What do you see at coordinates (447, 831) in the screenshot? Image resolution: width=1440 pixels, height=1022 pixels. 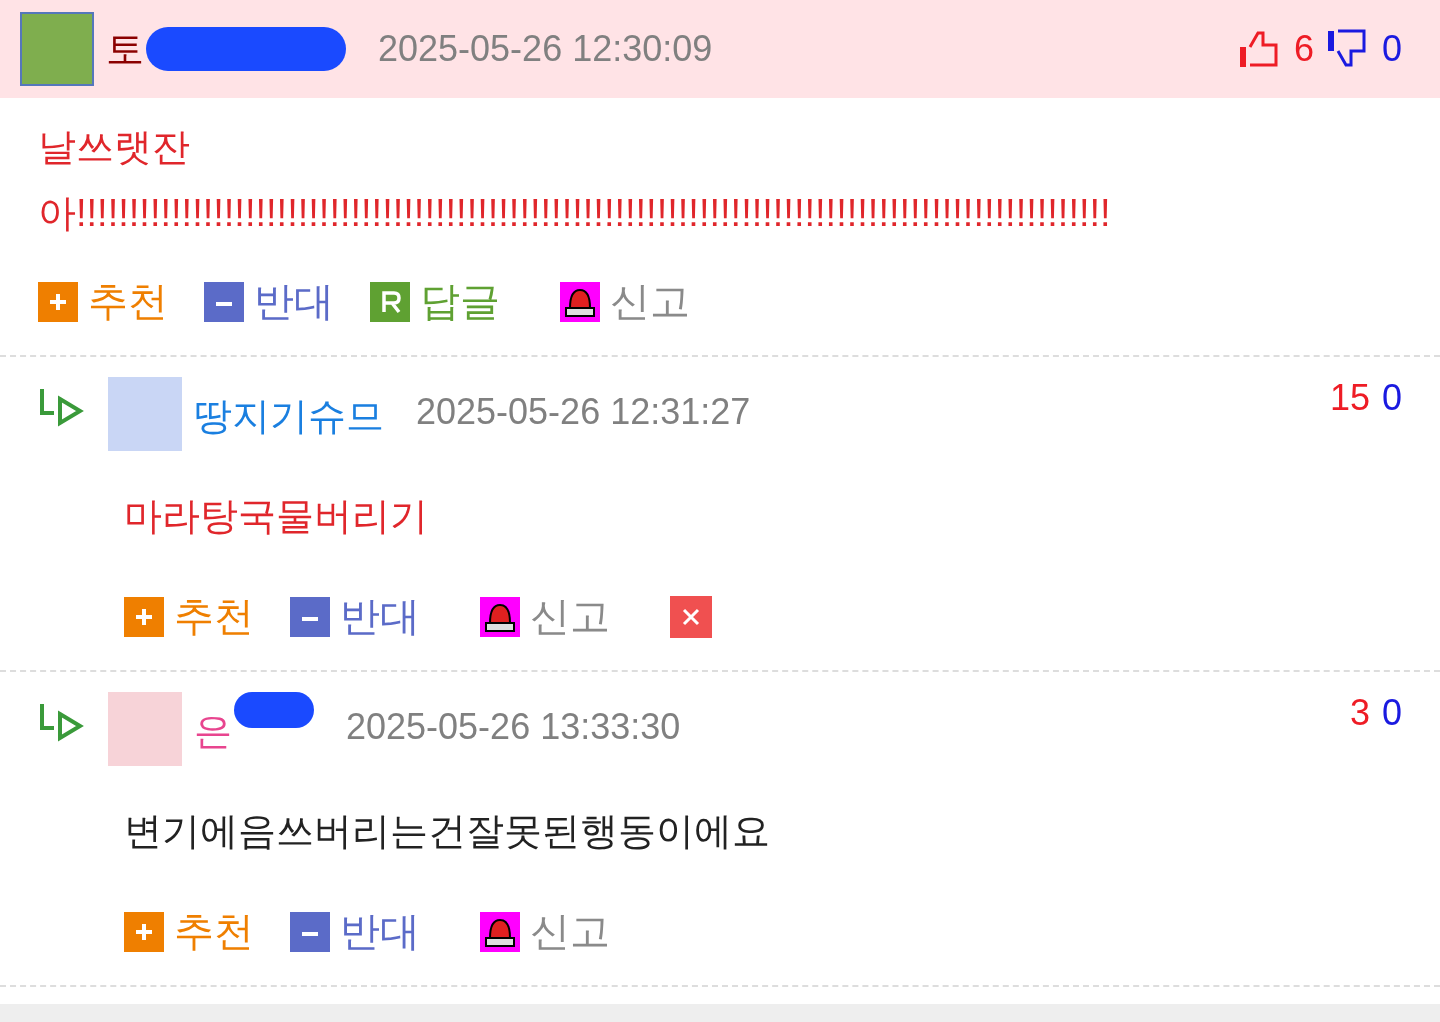 I see `comment-text: 변기에음쓰버리는건잘못된행동이에요` at bounding box center [447, 831].